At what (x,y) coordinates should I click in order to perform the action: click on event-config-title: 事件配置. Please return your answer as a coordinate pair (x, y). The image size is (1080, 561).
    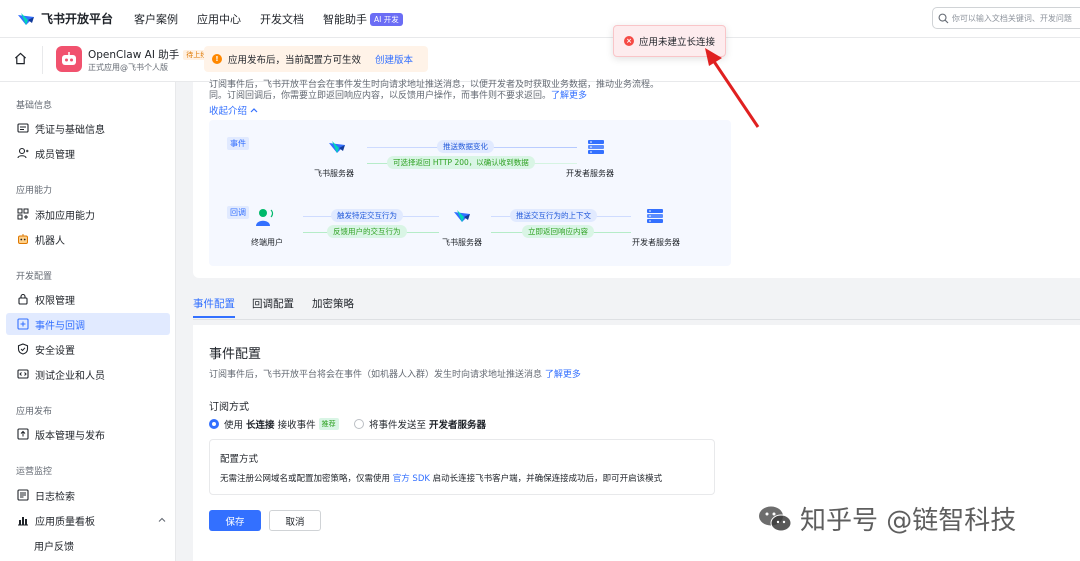
    Looking at the image, I should click on (235, 354).